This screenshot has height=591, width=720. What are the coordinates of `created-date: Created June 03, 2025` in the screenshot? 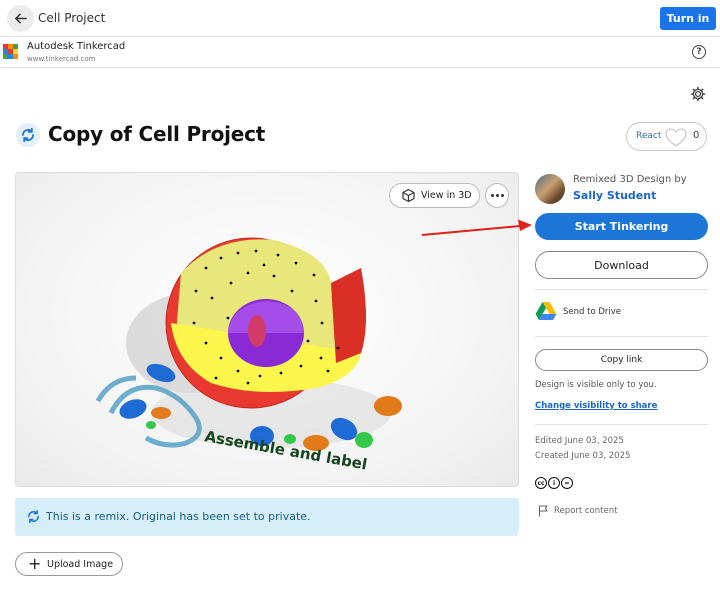 It's located at (583, 456).